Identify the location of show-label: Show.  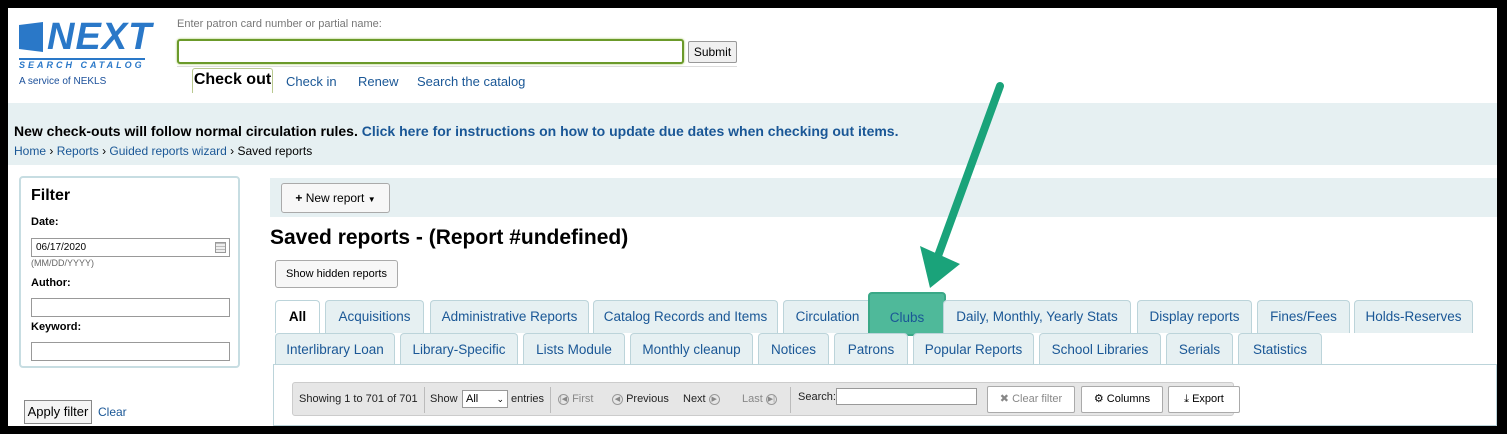
(444, 399).